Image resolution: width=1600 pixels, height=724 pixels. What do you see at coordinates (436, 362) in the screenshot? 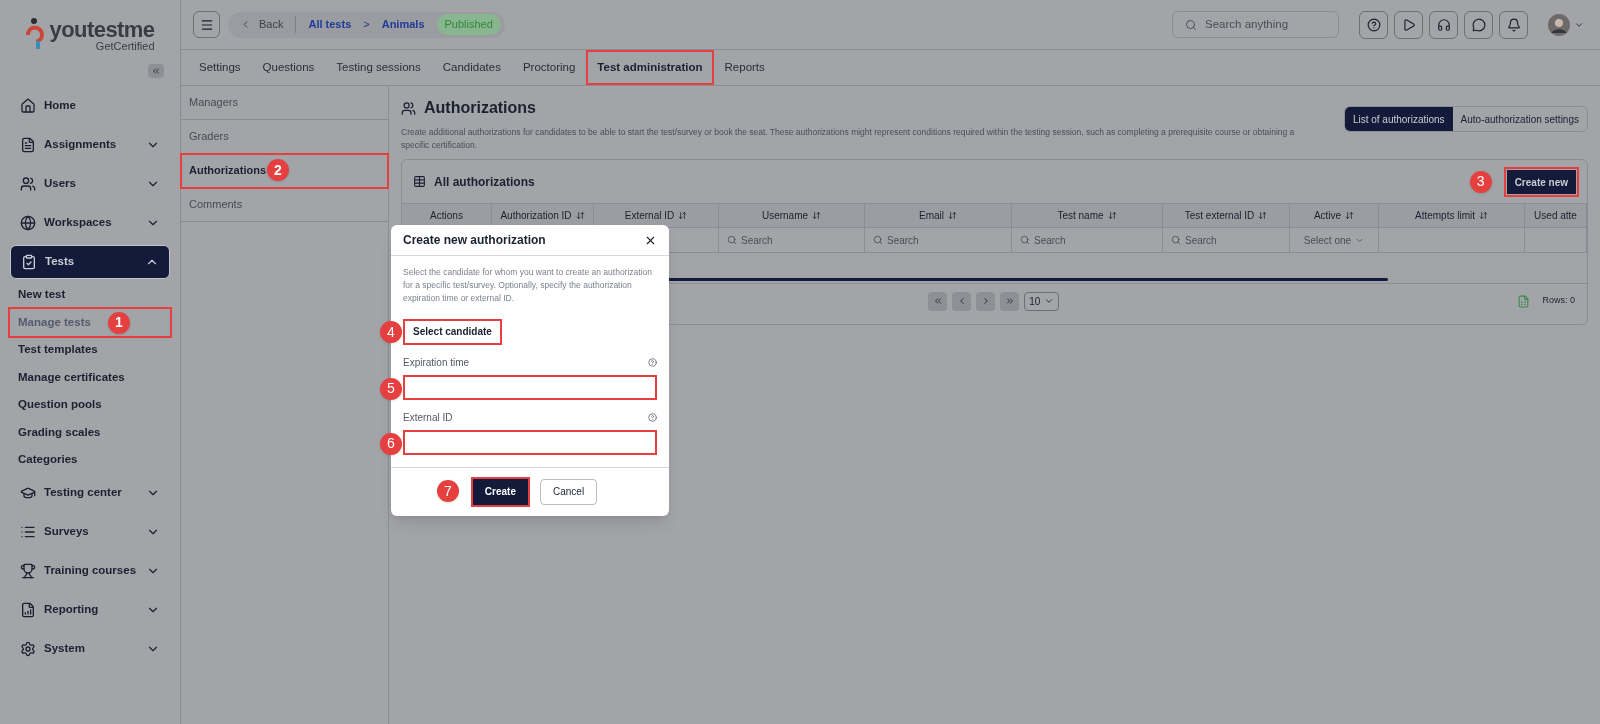
I see `field-label: Expiration time` at bounding box center [436, 362].